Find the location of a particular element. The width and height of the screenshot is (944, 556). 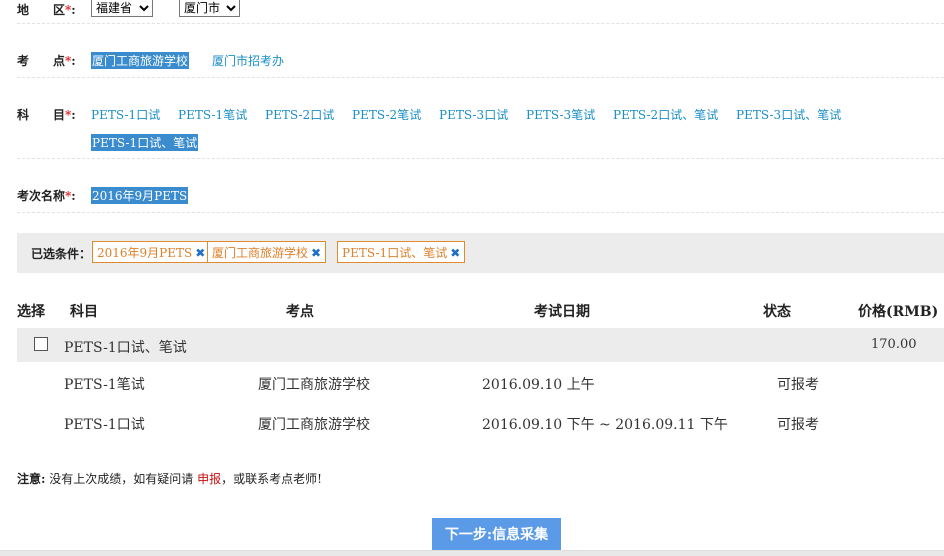

table-row-date: 2016.09.10 下午 ~ 2016.09.11 下午 is located at coordinates (605, 425).